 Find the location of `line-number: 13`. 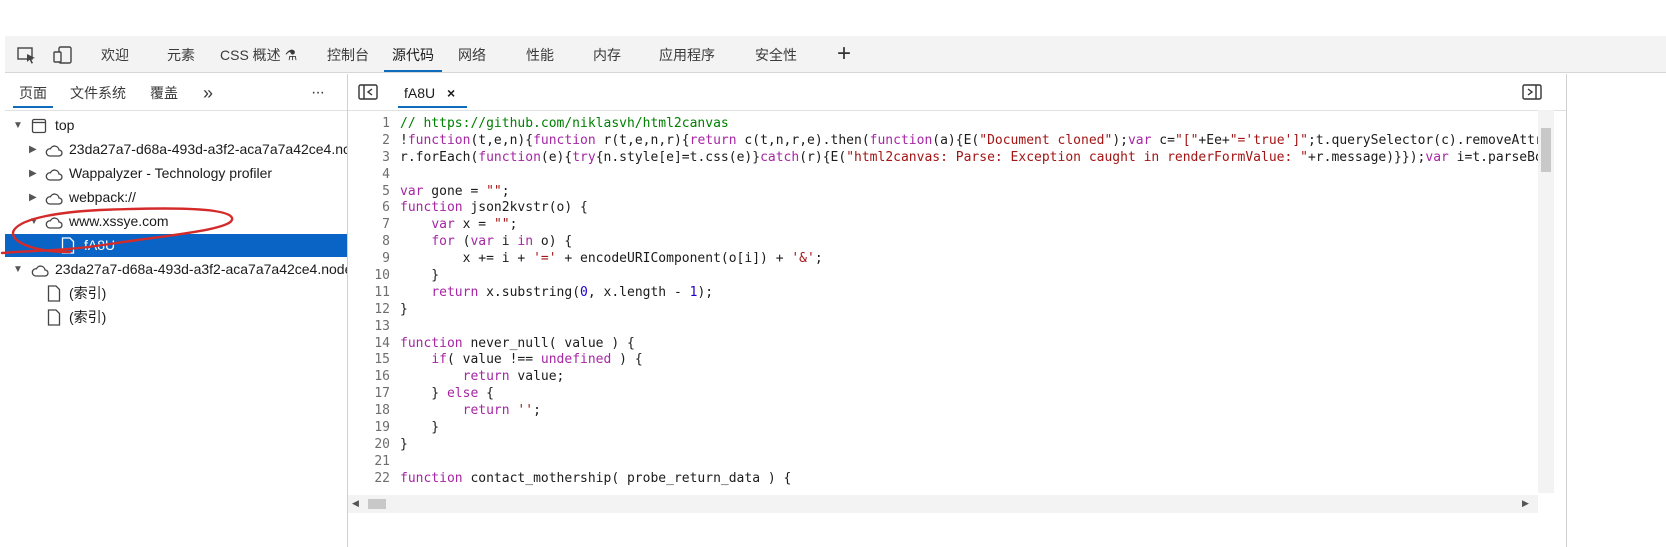

line-number: 13 is located at coordinates (374, 327).